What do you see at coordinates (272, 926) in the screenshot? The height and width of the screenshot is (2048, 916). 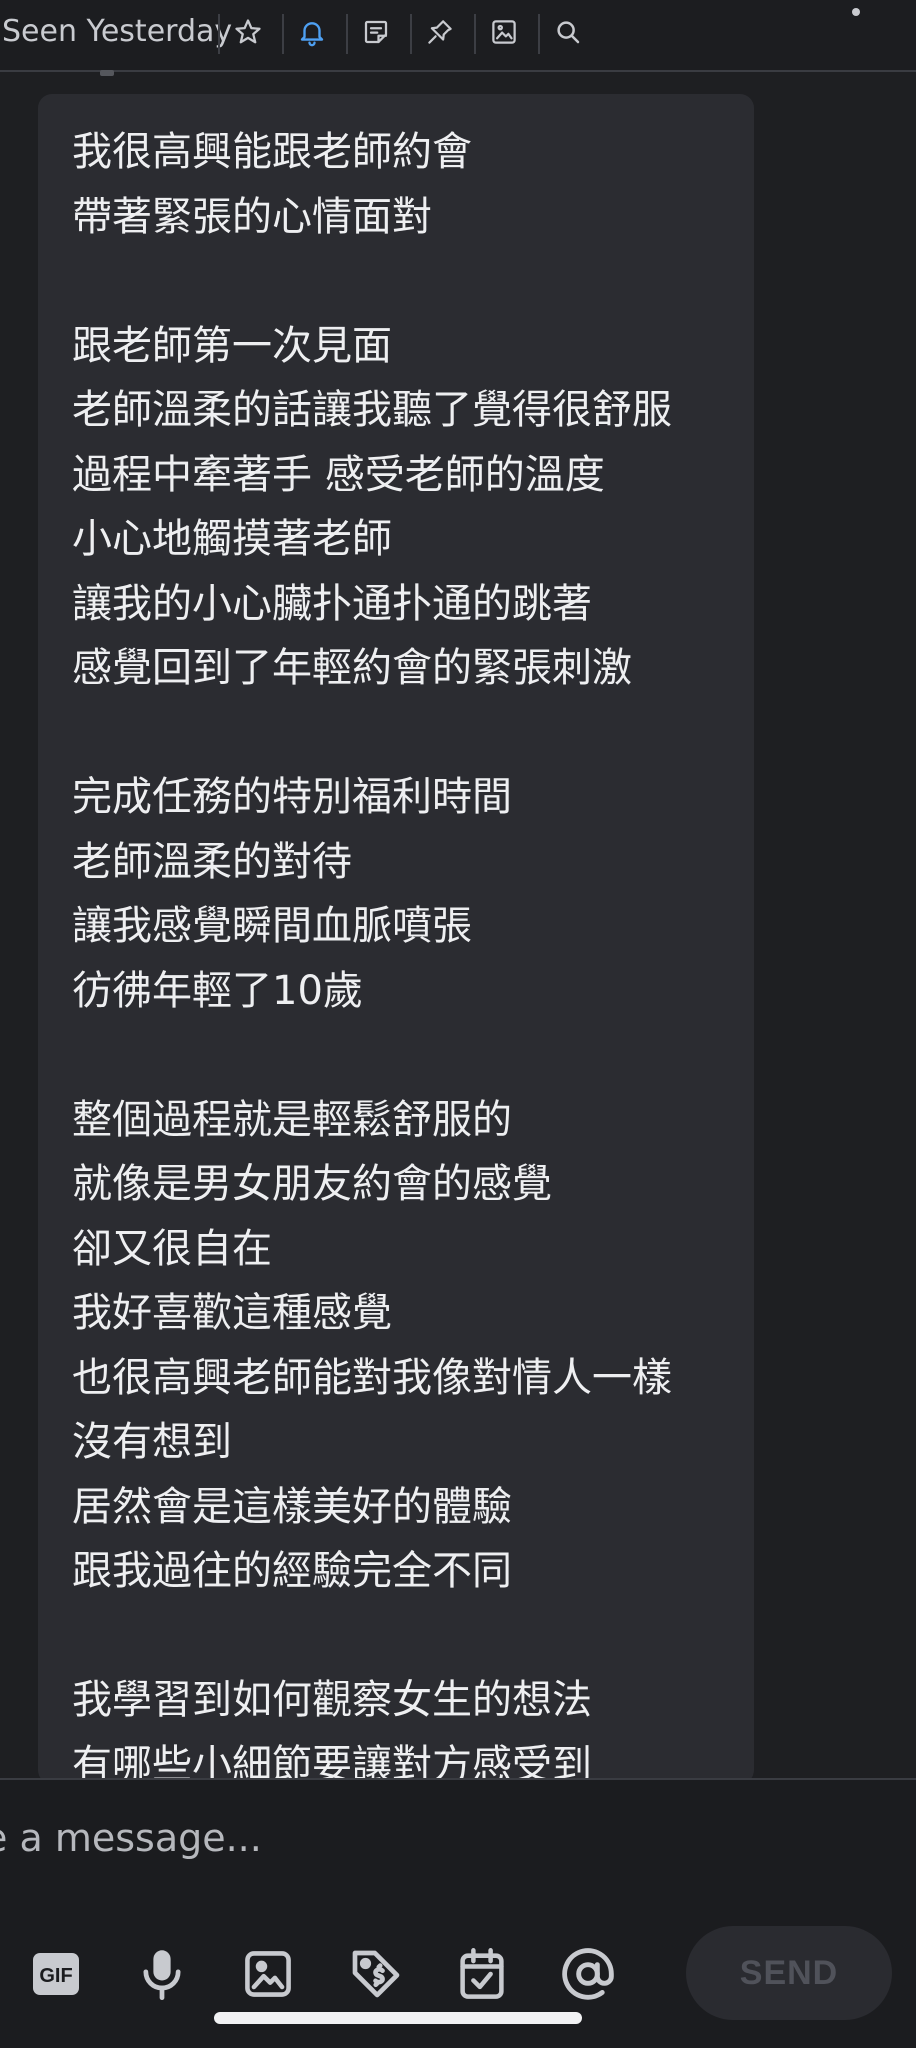 I see `message-line: 讓我感覺瞬間血脈噴張` at bounding box center [272, 926].